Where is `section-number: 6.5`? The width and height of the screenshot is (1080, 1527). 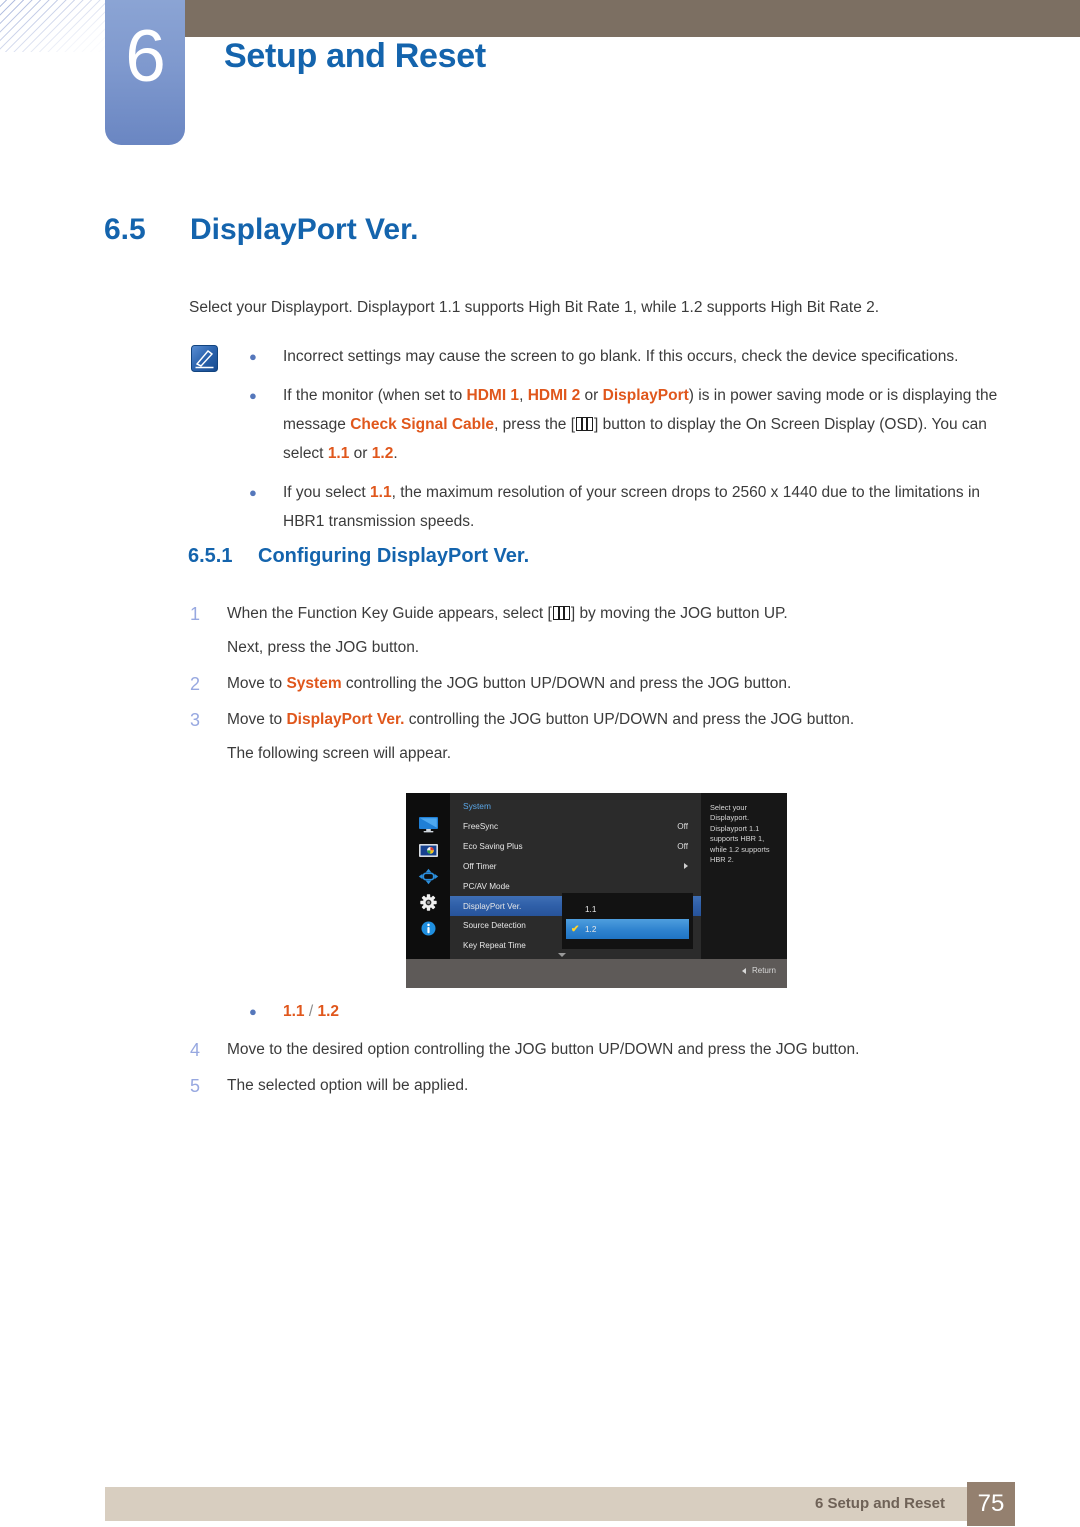 section-number: 6.5 is located at coordinates (125, 229).